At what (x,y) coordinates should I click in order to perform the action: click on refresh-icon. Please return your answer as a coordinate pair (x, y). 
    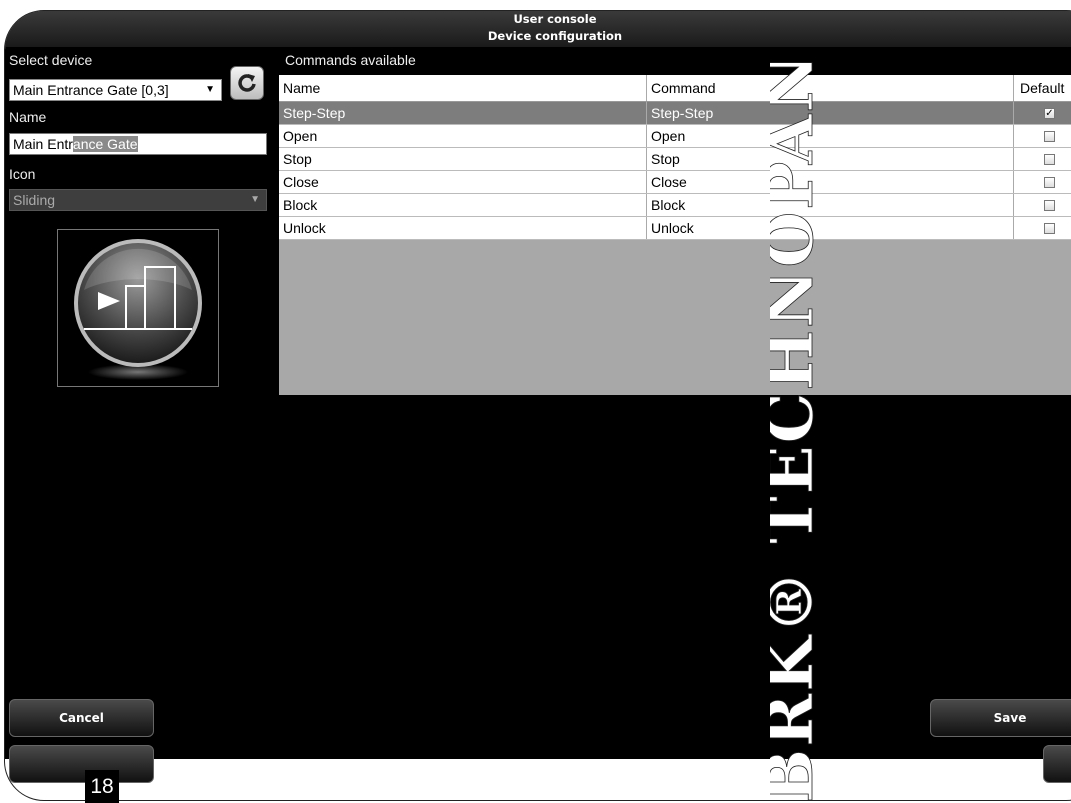
    Looking at the image, I should click on (247, 83).